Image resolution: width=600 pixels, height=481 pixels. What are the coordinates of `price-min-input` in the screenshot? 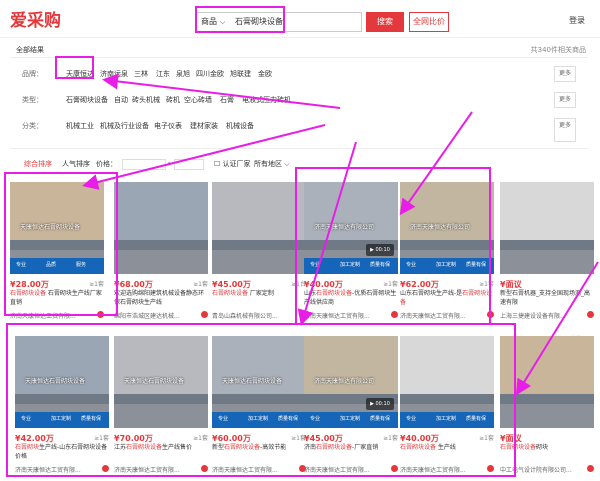 It's located at (144, 164).